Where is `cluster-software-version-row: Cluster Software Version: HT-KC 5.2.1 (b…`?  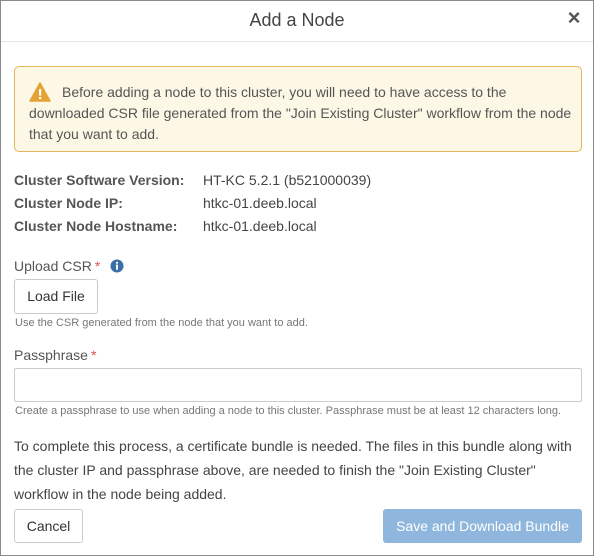
cluster-software-version-row: Cluster Software Version: HT-KC 5.2.1 (b… is located at coordinates (299, 181).